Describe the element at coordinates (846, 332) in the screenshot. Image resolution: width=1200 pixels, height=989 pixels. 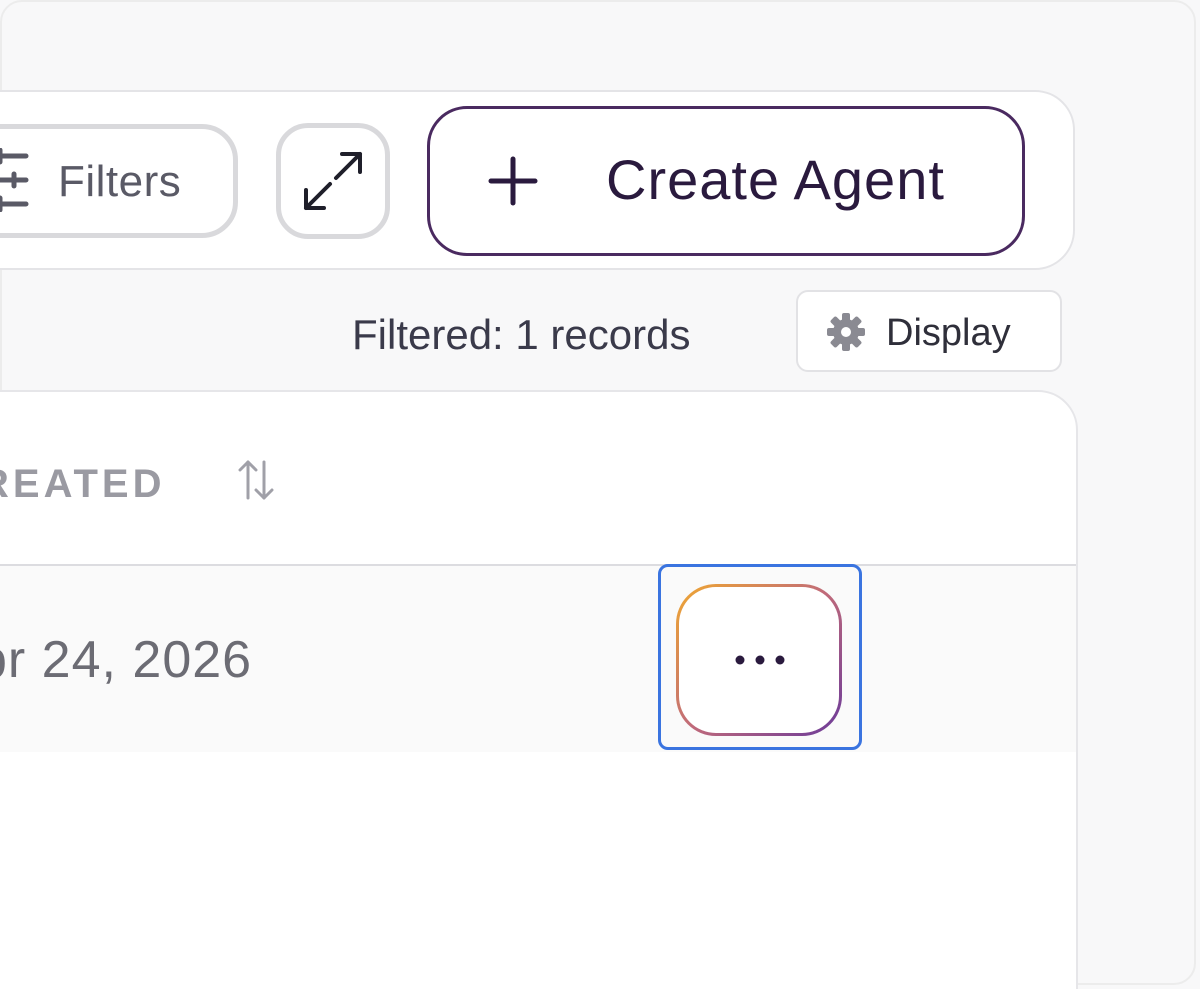
I see `gear-icon` at that location.